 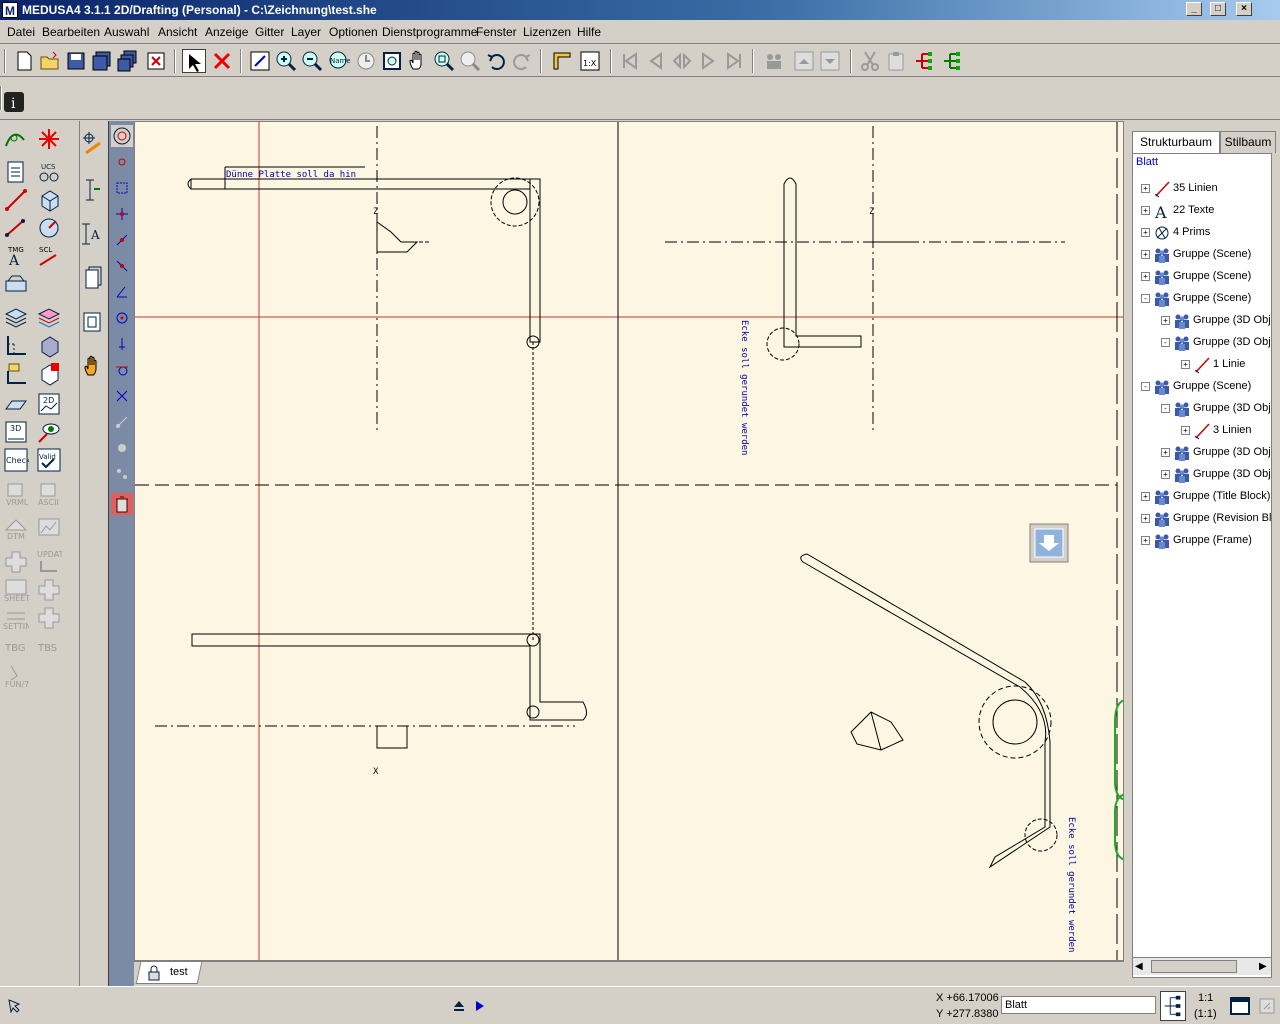 I want to click on snap-tangent-icon, so click(x=122, y=371).